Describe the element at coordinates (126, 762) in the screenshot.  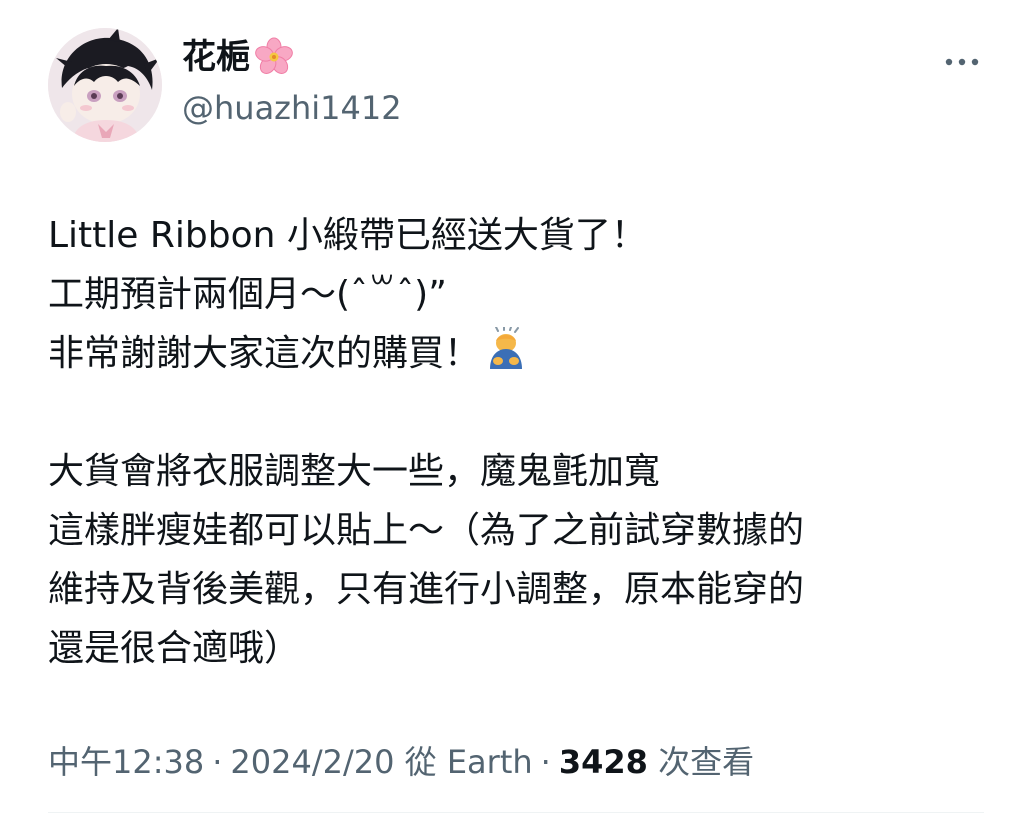
I see `tweet-time: 中午12:38` at that location.